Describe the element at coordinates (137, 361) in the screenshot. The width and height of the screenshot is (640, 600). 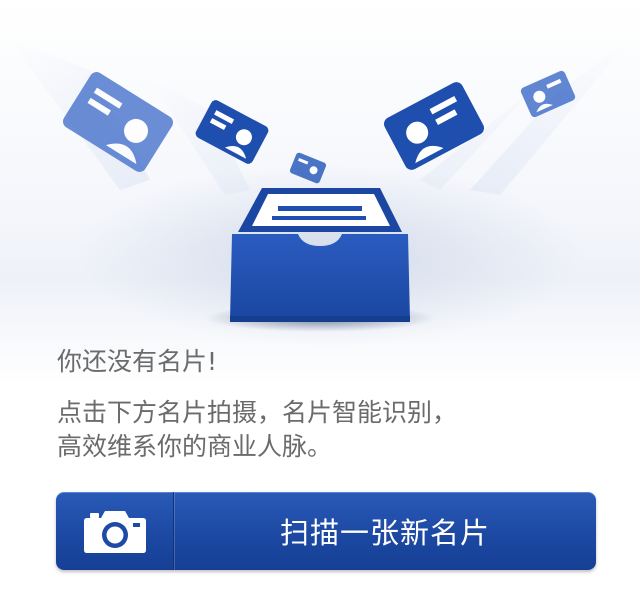
I see `empty-state-title: 你还没有名片!` at that location.